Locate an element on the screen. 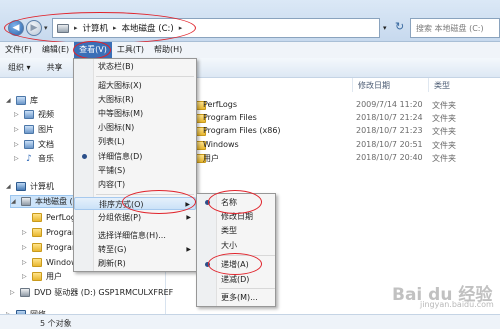 This screenshot has height=329, width=500. library-icon is located at coordinates (21, 100).